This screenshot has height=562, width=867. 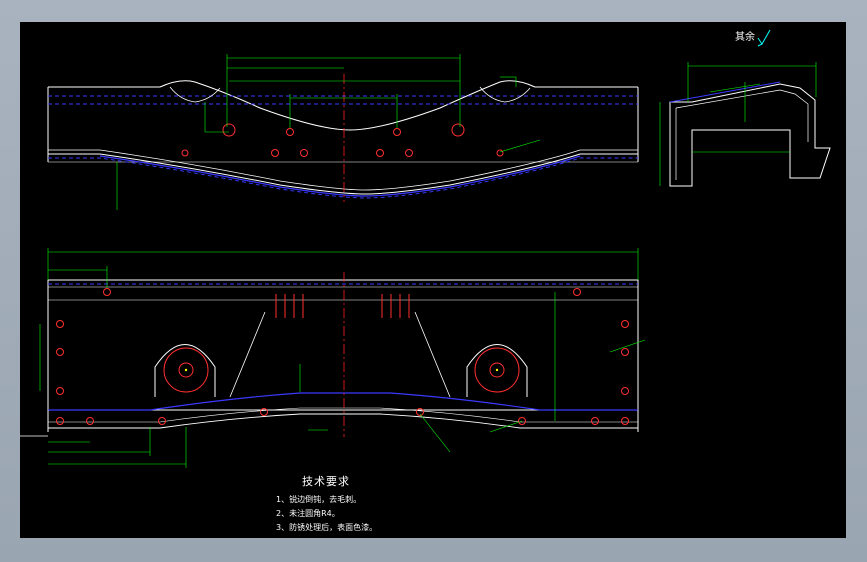 What do you see at coordinates (327, 527) in the screenshot?
I see `note-line: 3、防锈处理后，表面色漆。` at bounding box center [327, 527].